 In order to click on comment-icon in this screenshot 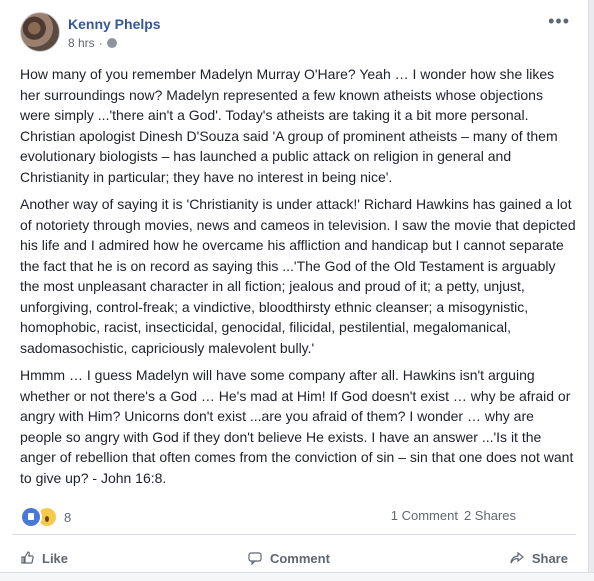, I will do `click(255, 558)`.